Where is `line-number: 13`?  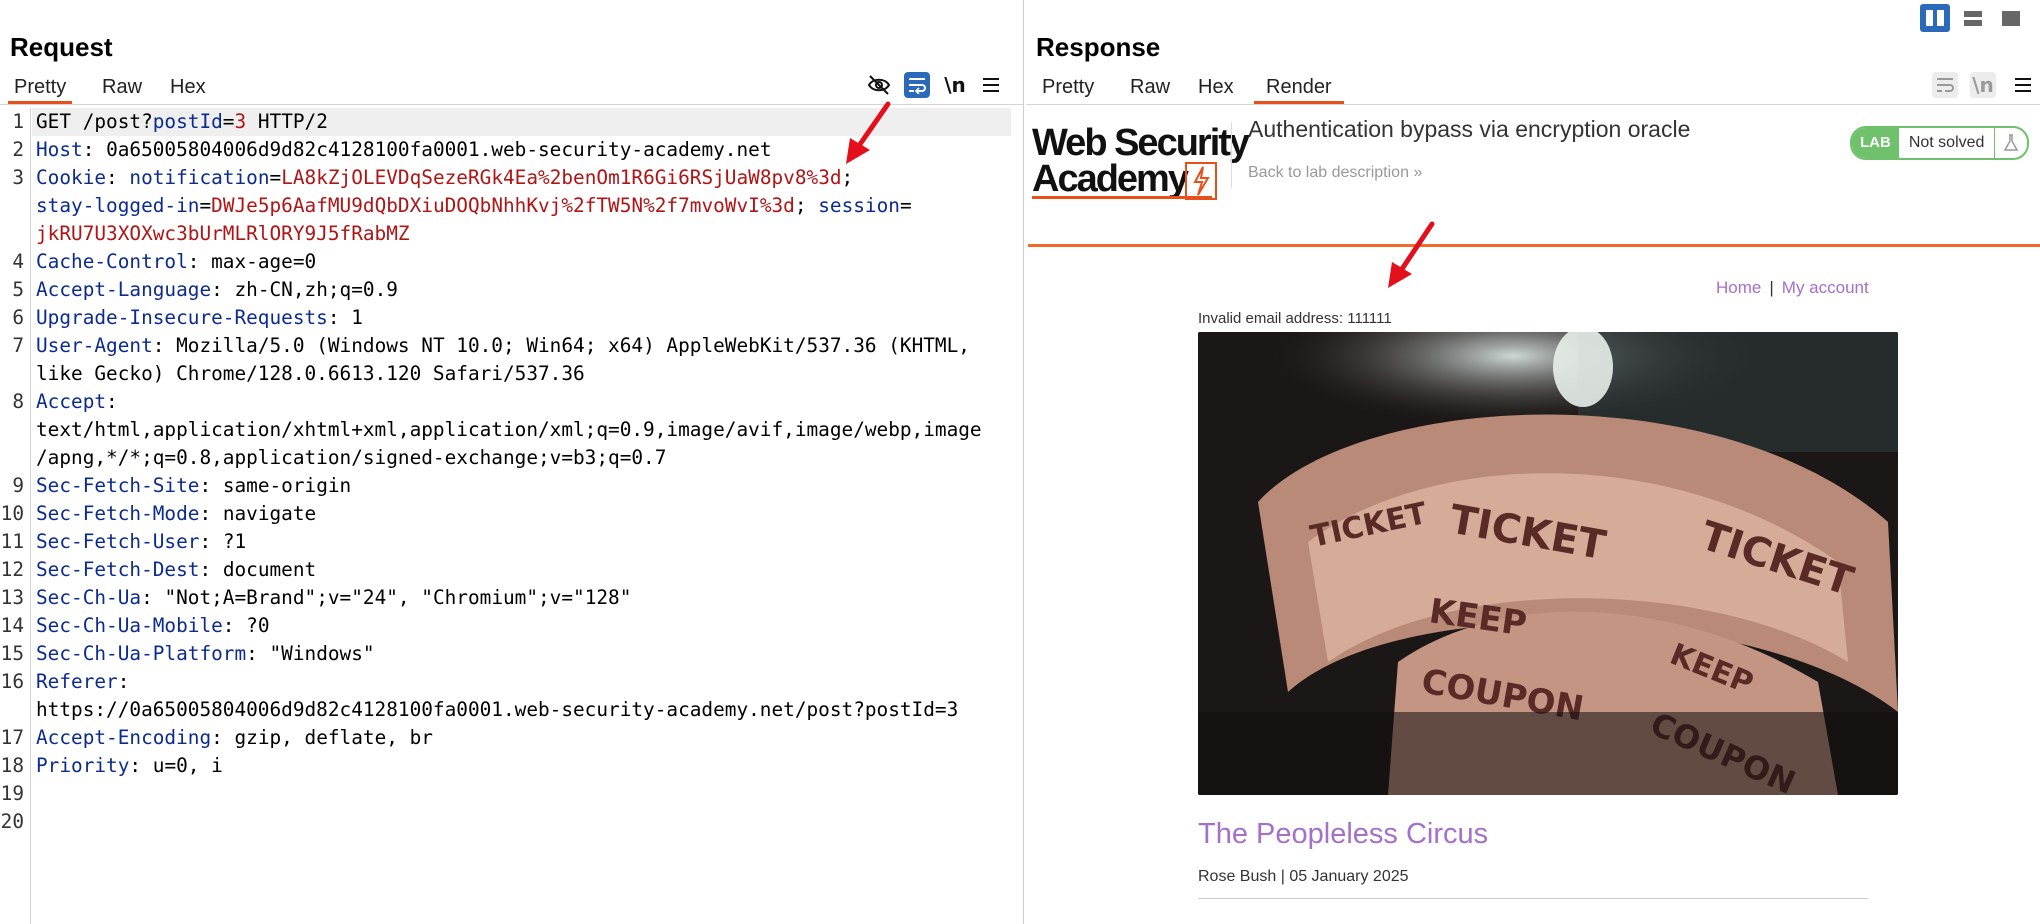
line-number: 13 is located at coordinates (12, 597).